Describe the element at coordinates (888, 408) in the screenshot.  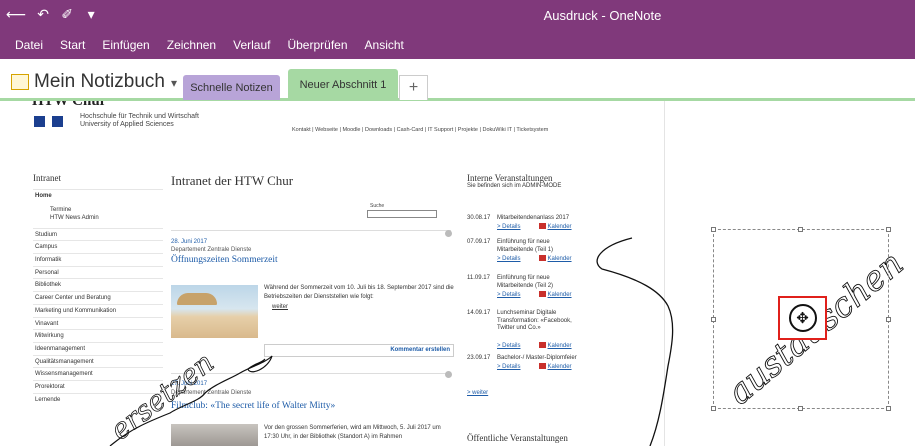
I see `resize-handle-br` at that location.